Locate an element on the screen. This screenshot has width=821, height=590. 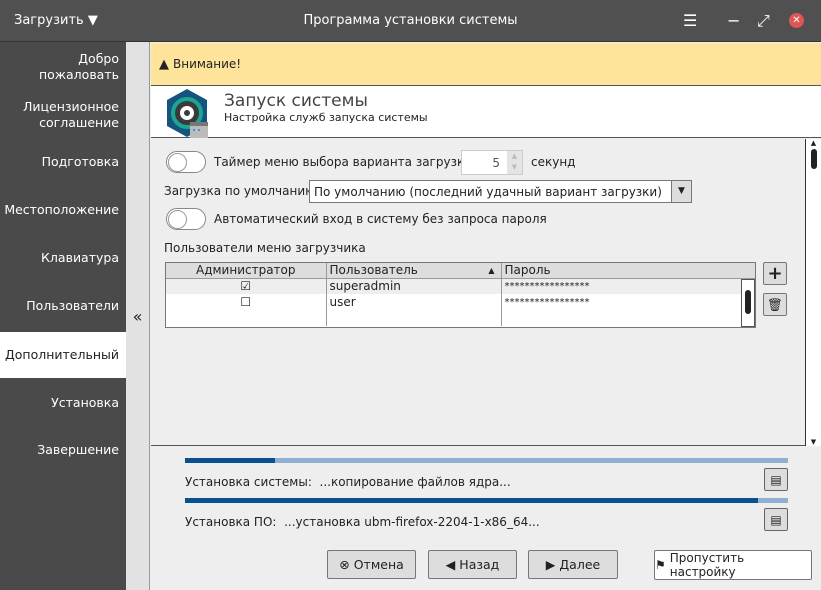
column-header-user: Пользователь ▲ is located at coordinates (414, 270).